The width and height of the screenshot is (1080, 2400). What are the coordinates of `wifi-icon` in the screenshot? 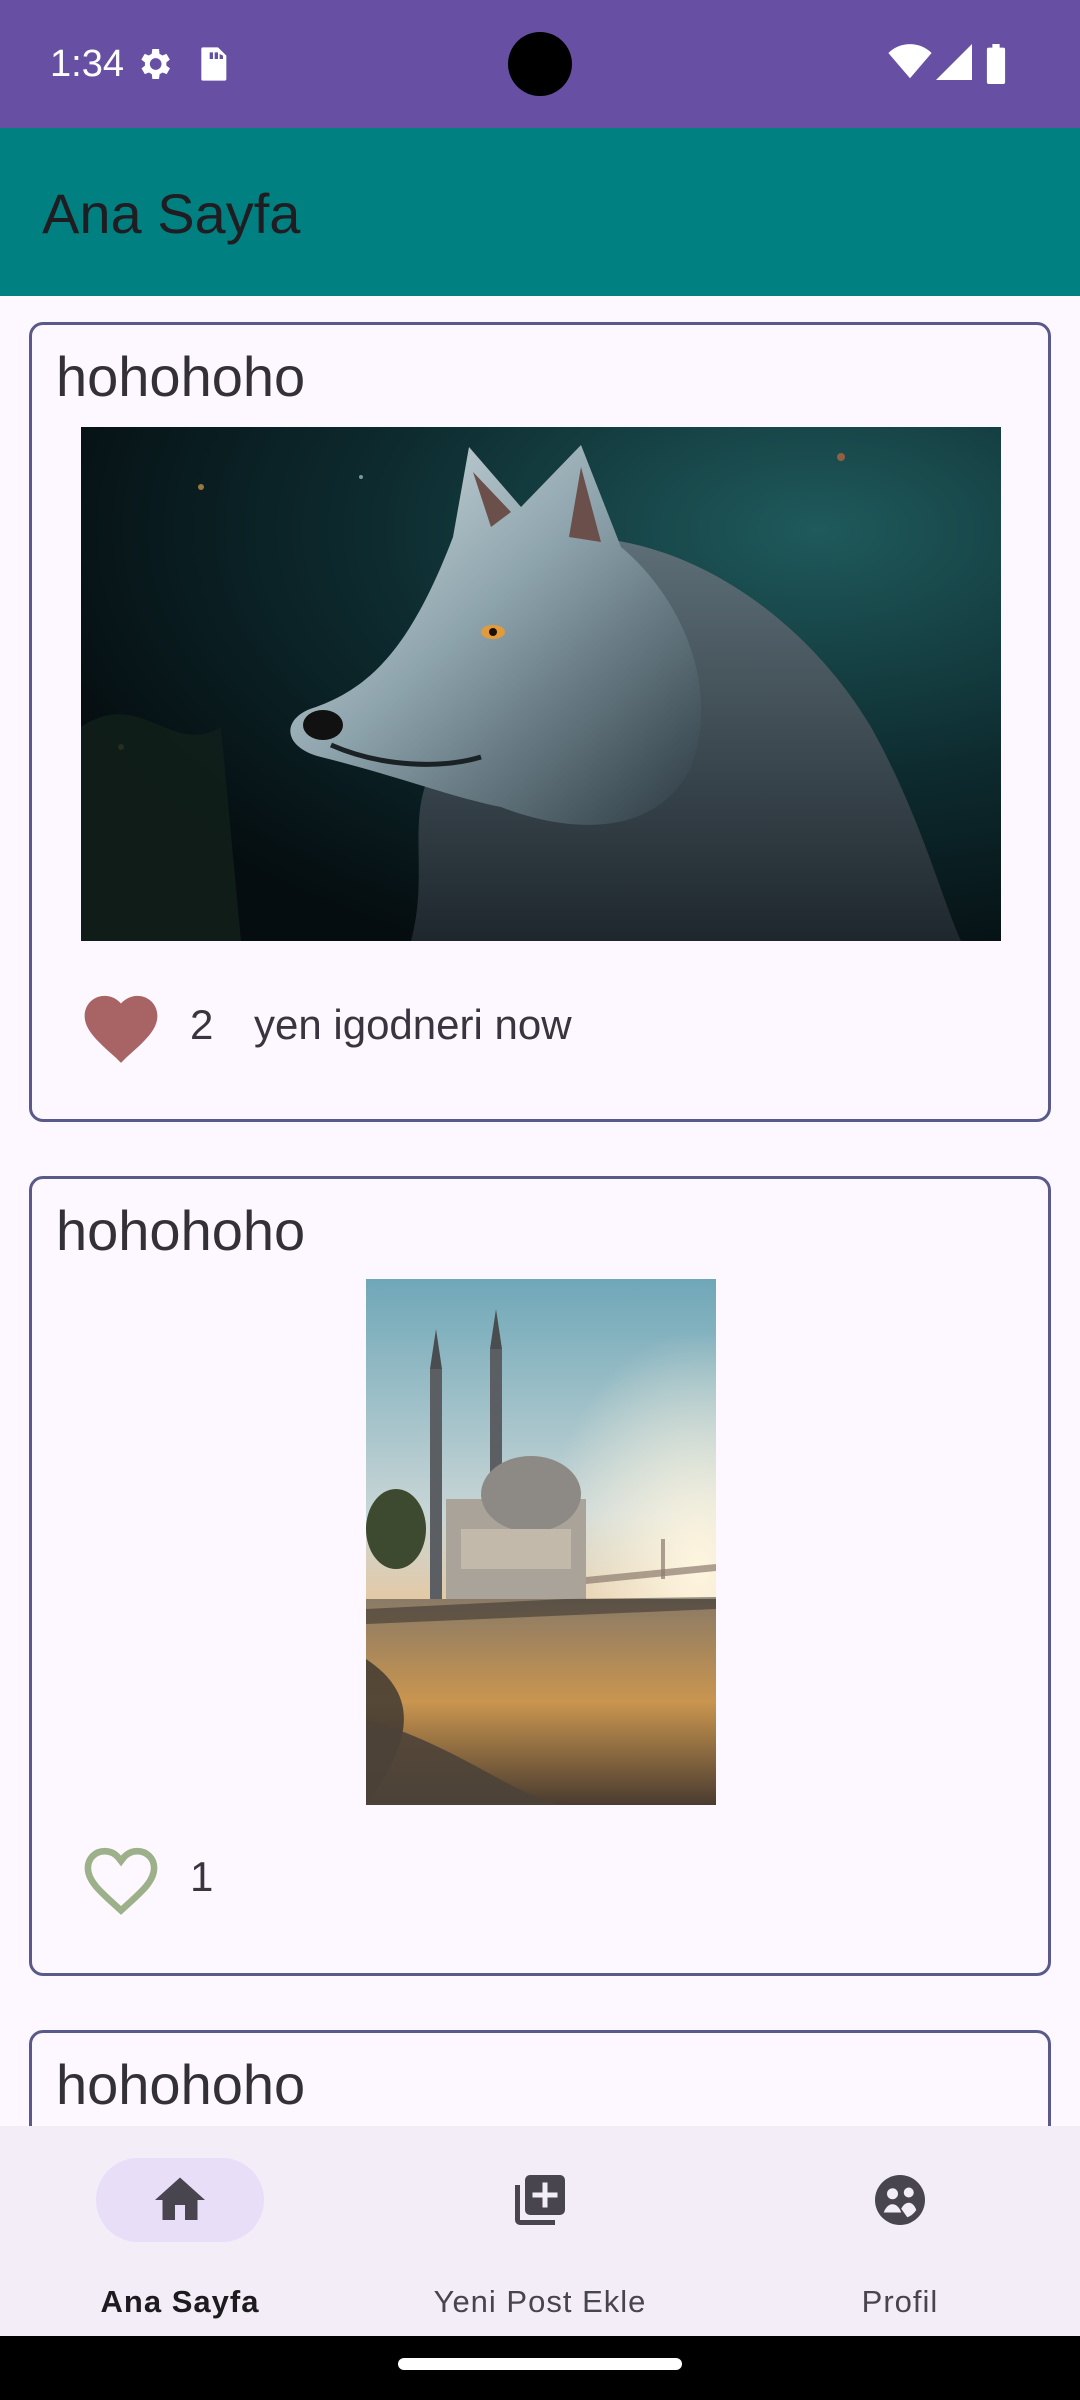 It's located at (910, 61).